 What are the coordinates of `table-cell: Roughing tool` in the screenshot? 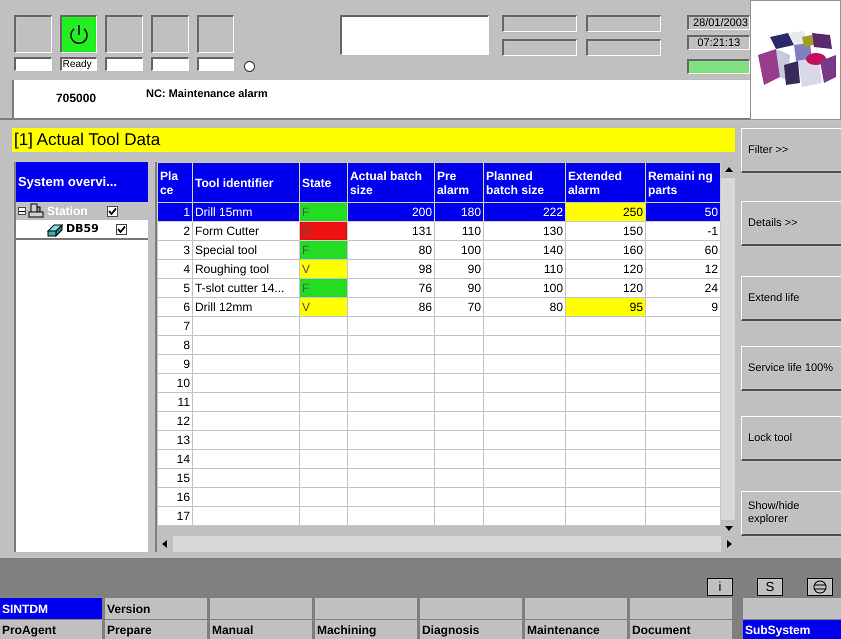 It's located at (246, 269).